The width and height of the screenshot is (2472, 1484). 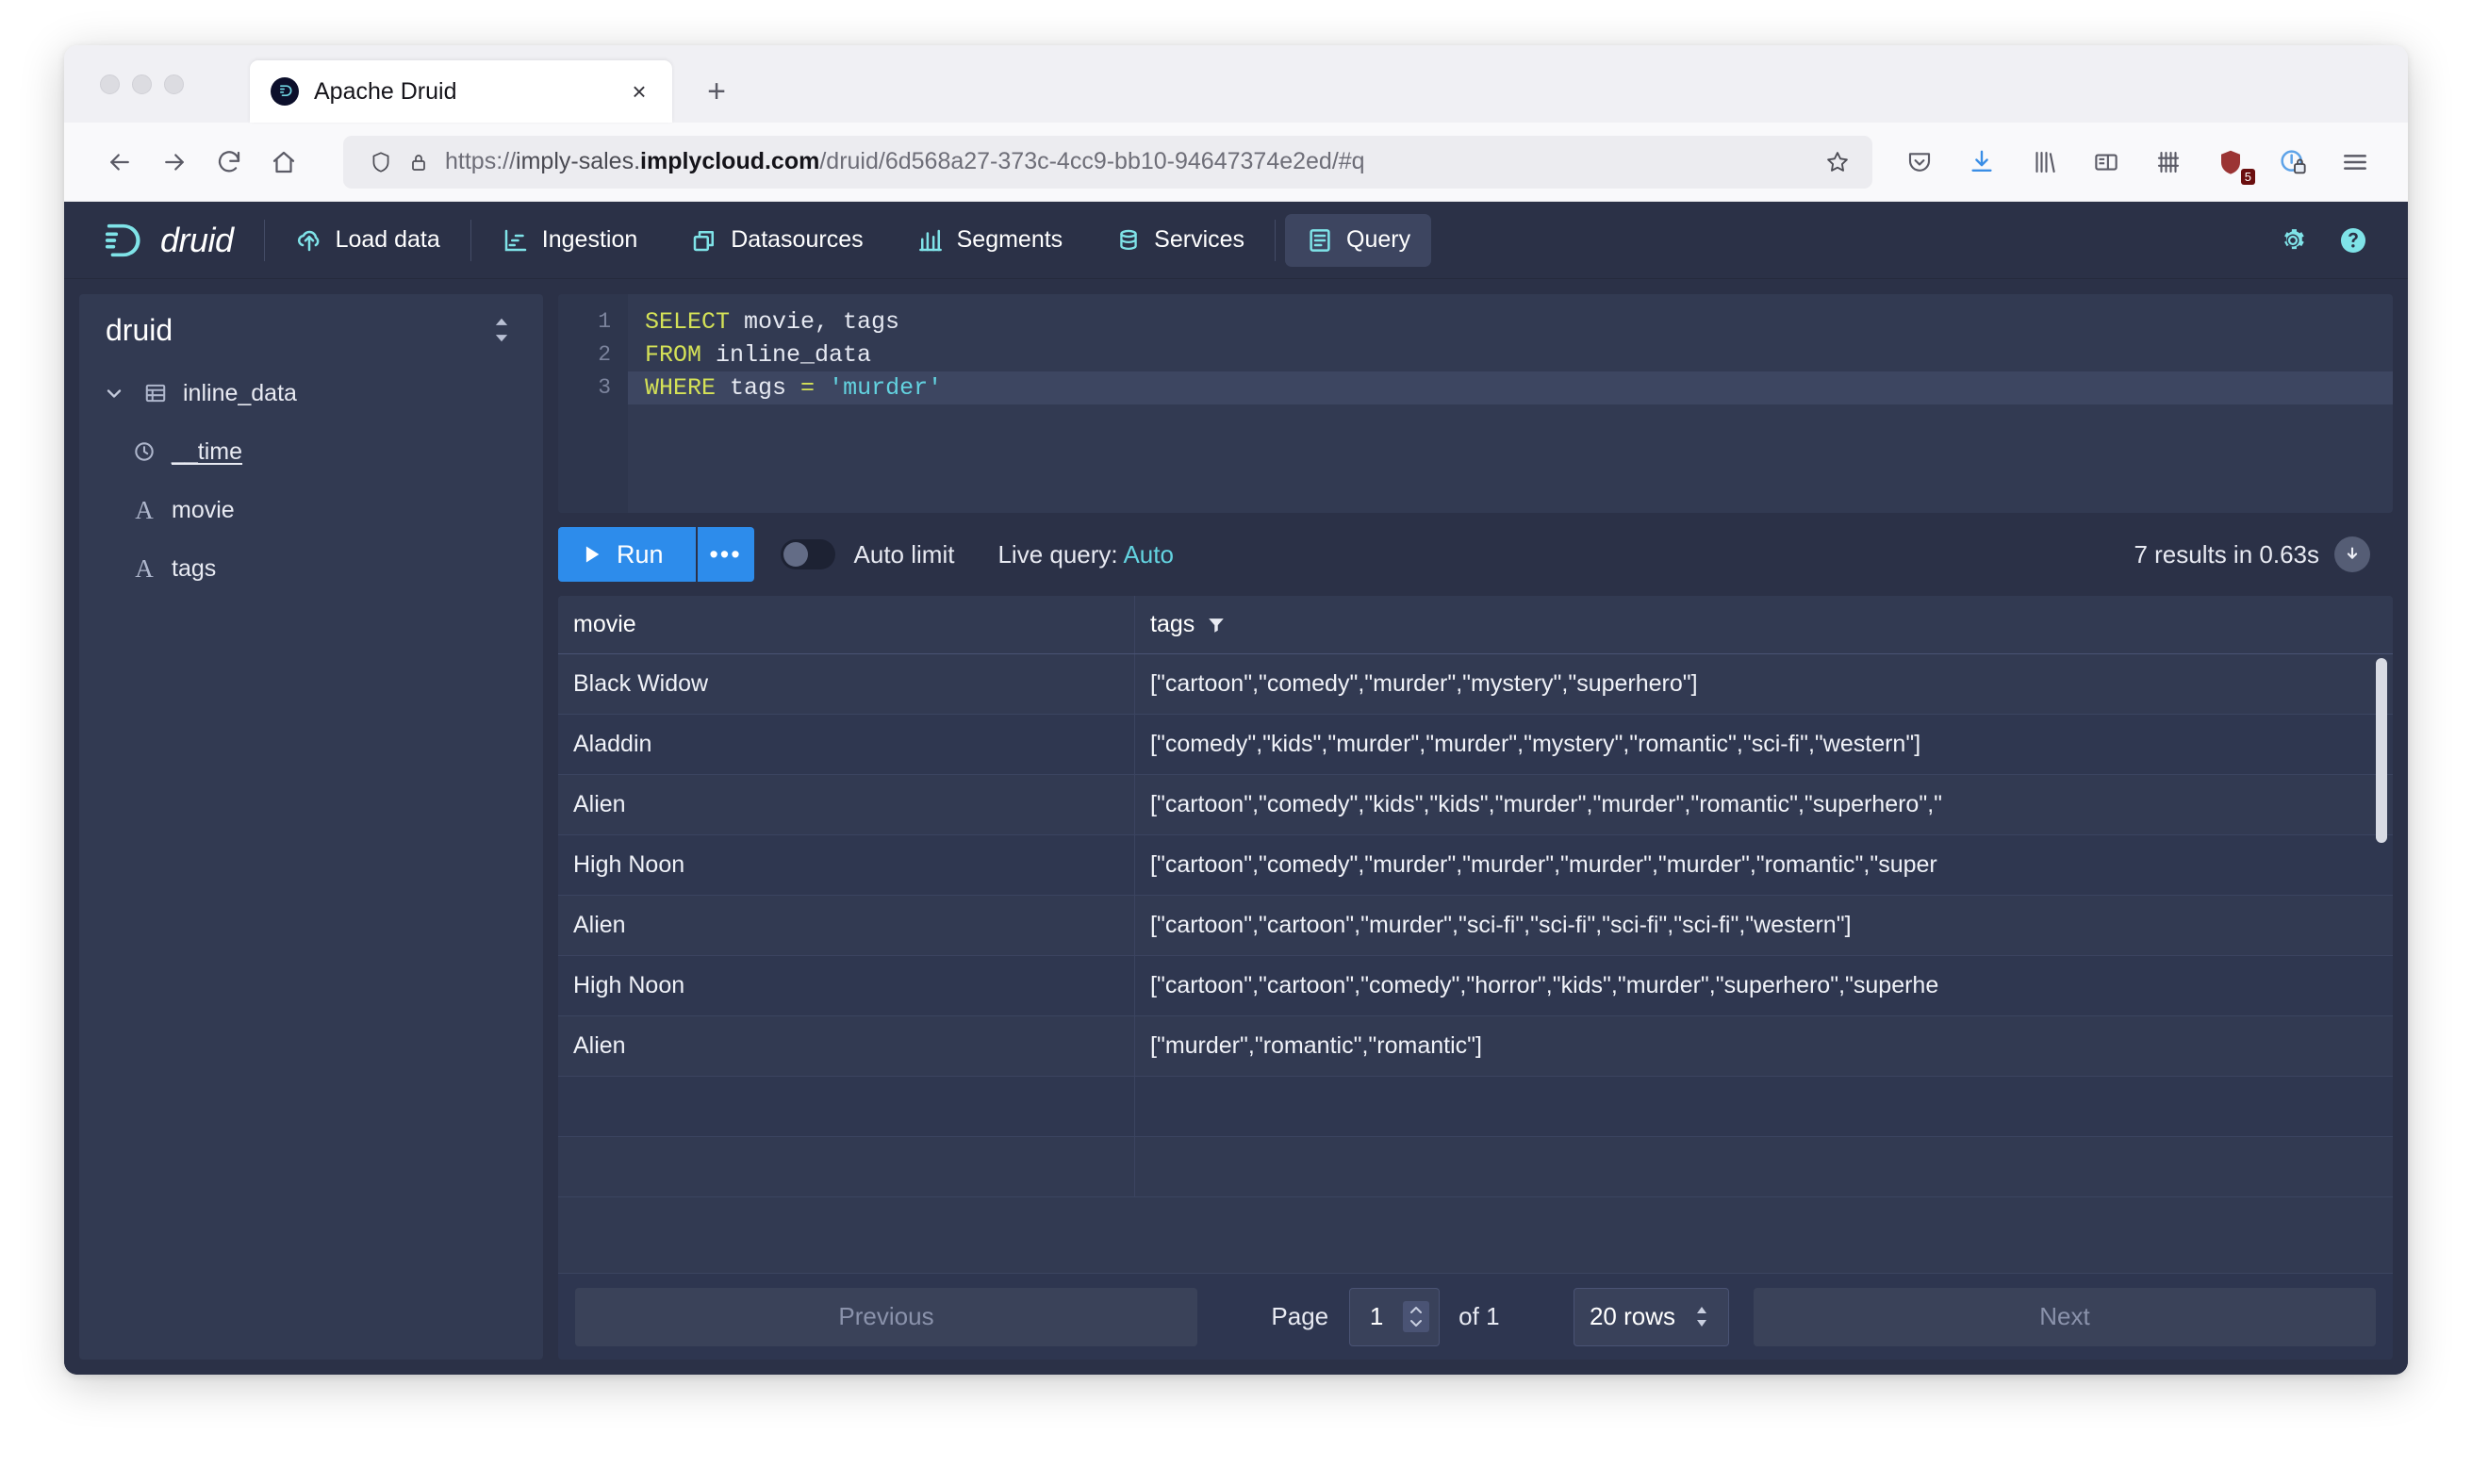 I want to click on chevron-down-icon, so click(x=114, y=393).